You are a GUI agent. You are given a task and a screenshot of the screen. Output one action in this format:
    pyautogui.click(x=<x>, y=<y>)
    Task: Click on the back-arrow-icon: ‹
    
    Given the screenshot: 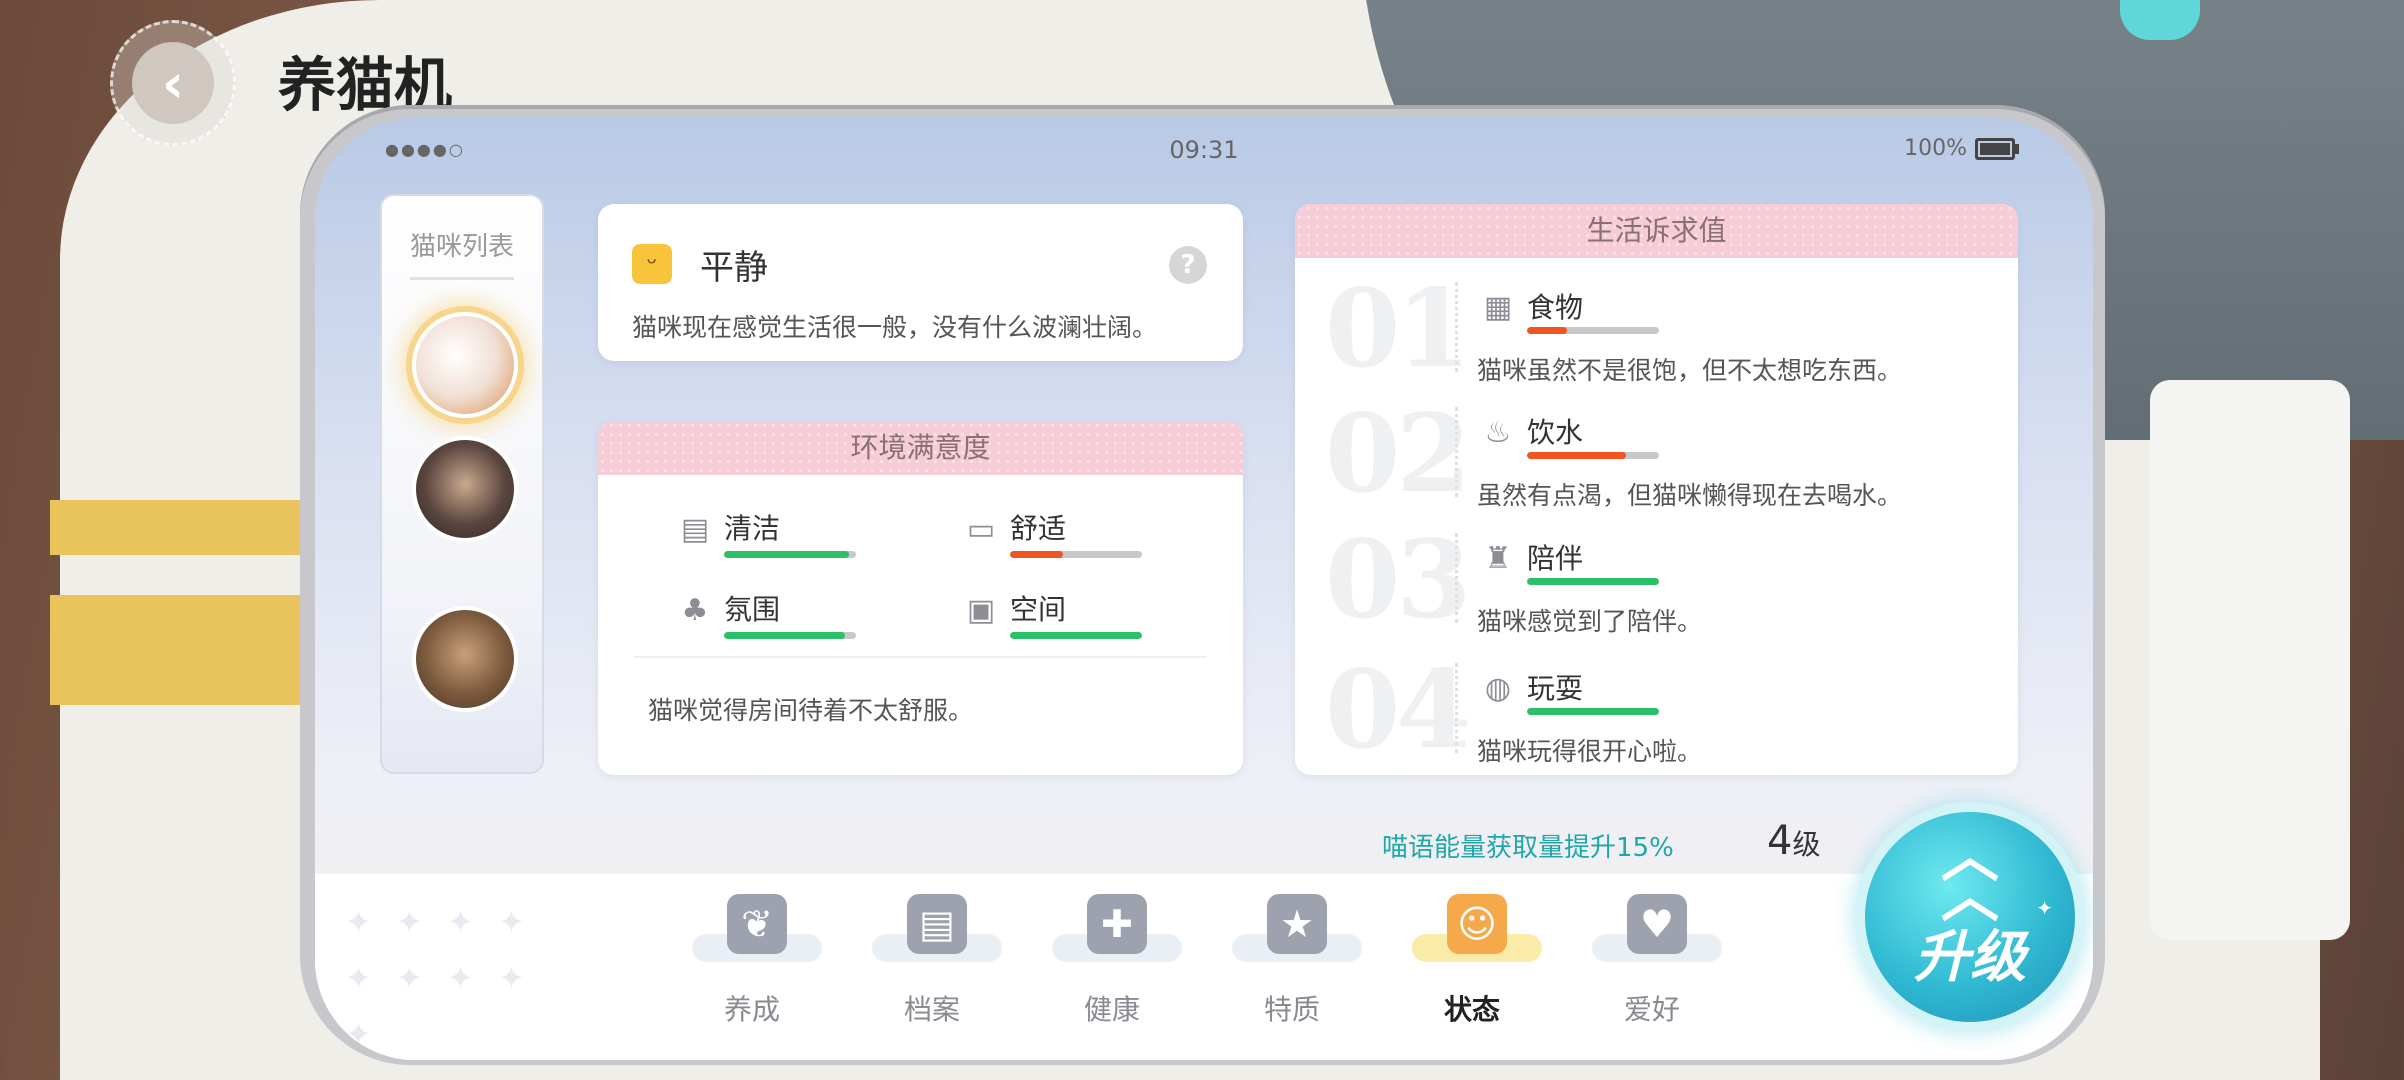 What is the action you would take?
    pyautogui.click(x=173, y=83)
    